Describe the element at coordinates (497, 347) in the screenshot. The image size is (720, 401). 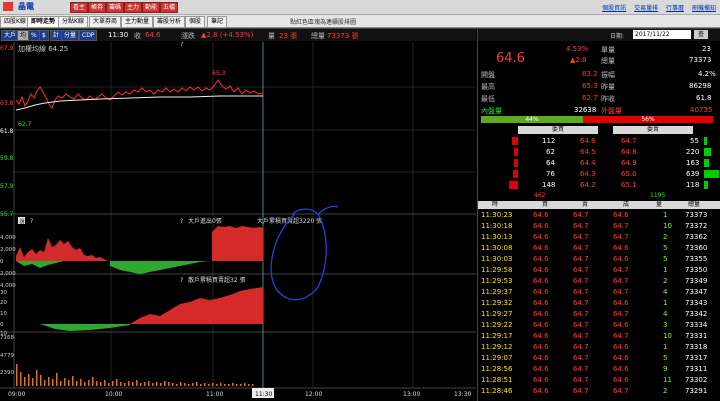
I see `tick-time: 11:29:12` at that location.